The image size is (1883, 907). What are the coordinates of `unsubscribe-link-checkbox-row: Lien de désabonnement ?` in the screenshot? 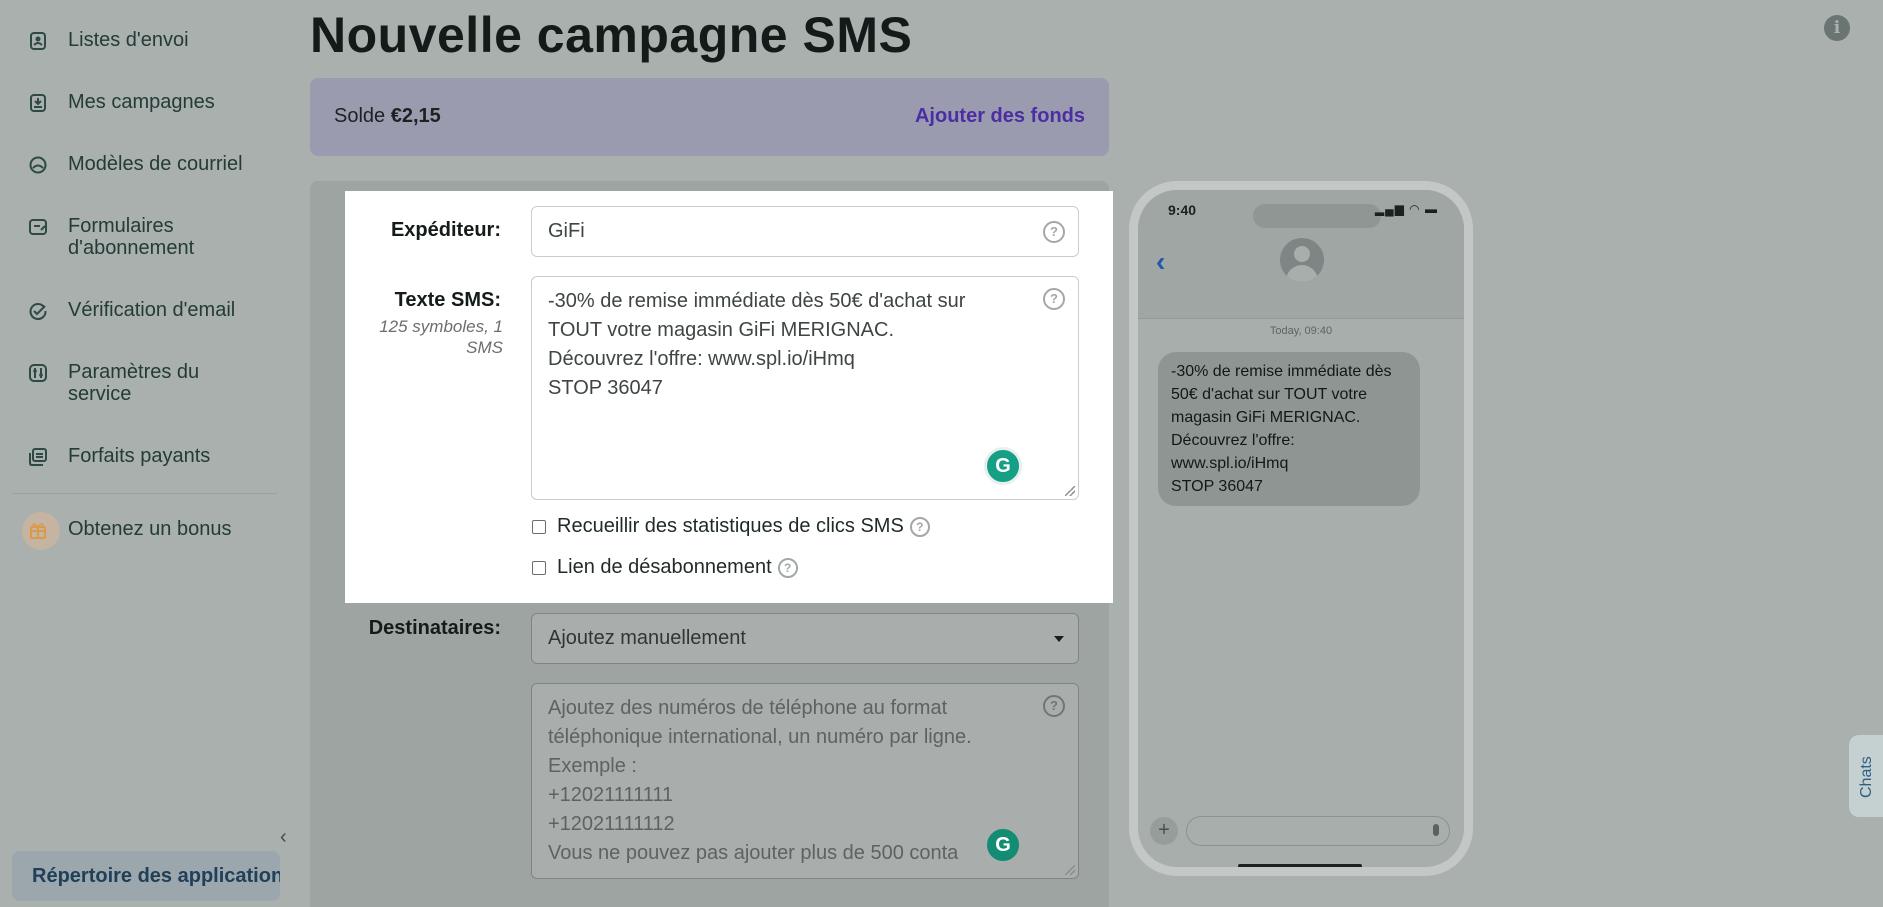 It's located at (665, 567).